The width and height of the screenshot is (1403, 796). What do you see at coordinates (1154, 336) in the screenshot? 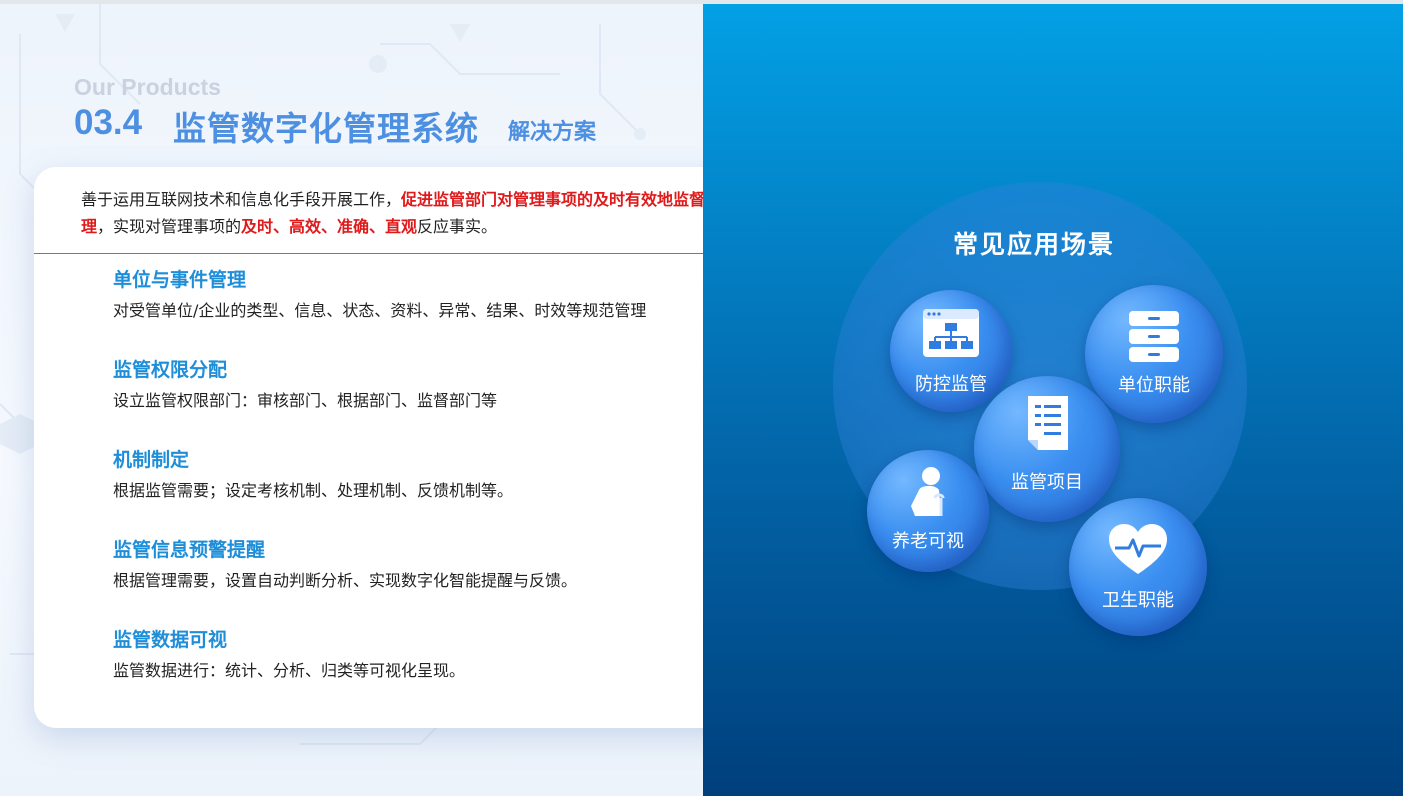
I see `cabinet-icon` at bounding box center [1154, 336].